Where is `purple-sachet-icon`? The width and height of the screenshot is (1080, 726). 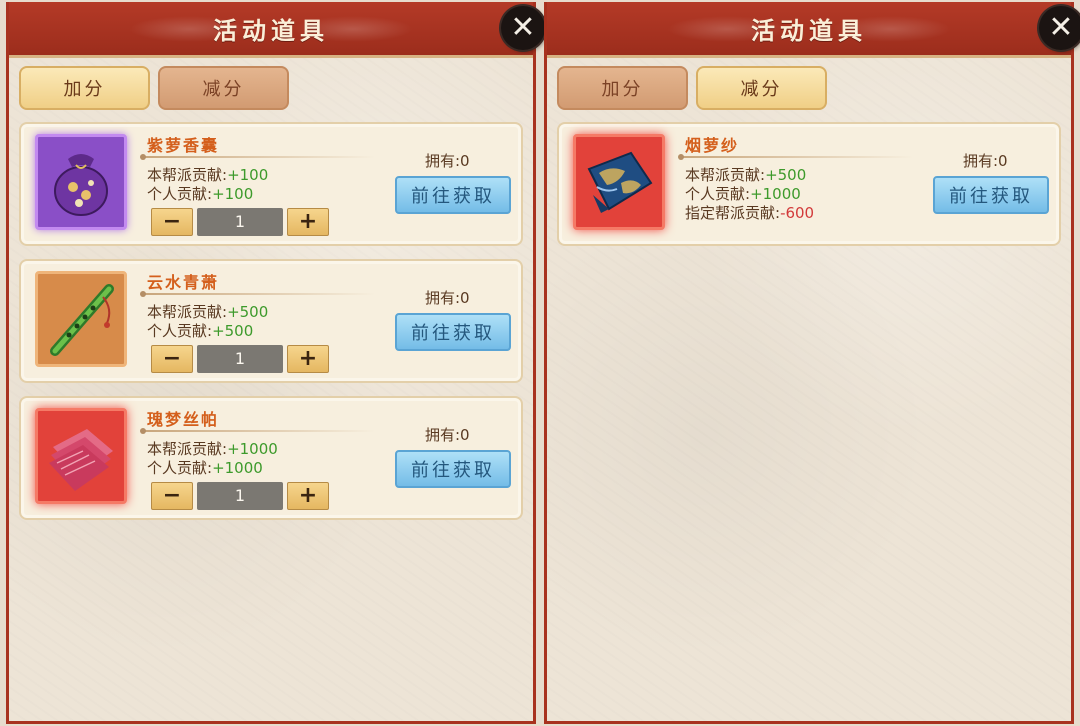
purple-sachet-icon is located at coordinates (81, 182).